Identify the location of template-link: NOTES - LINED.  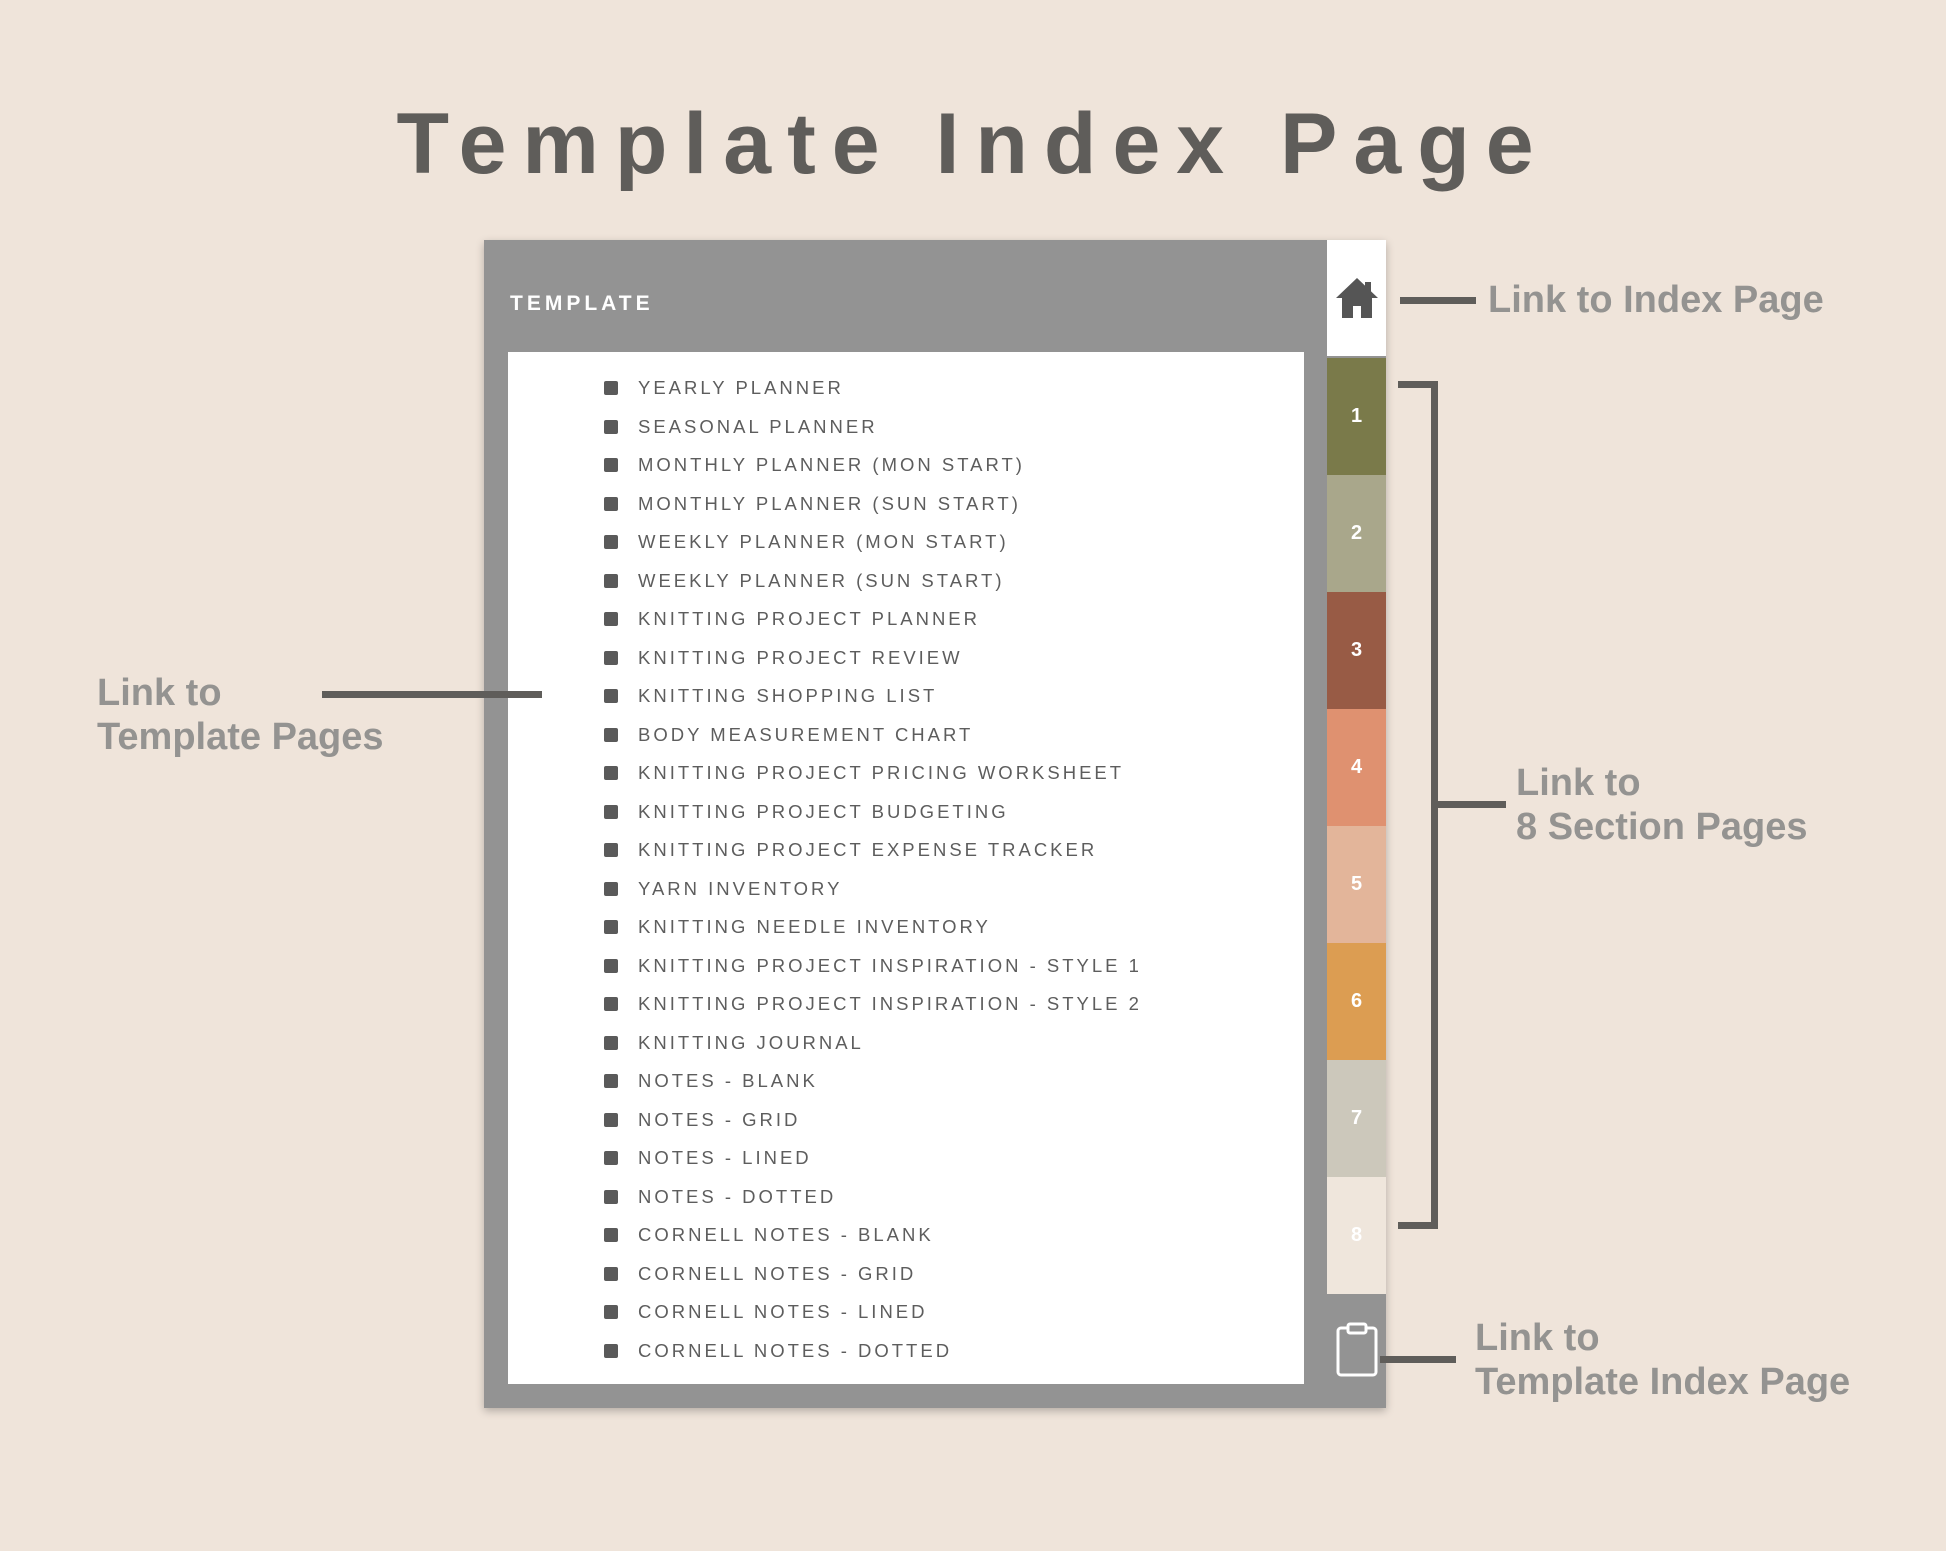
(873, 1158).